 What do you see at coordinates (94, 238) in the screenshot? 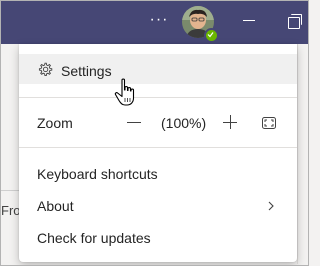
I see `check-for-updates-label: Check for updates` at bounding box center [94, 238].